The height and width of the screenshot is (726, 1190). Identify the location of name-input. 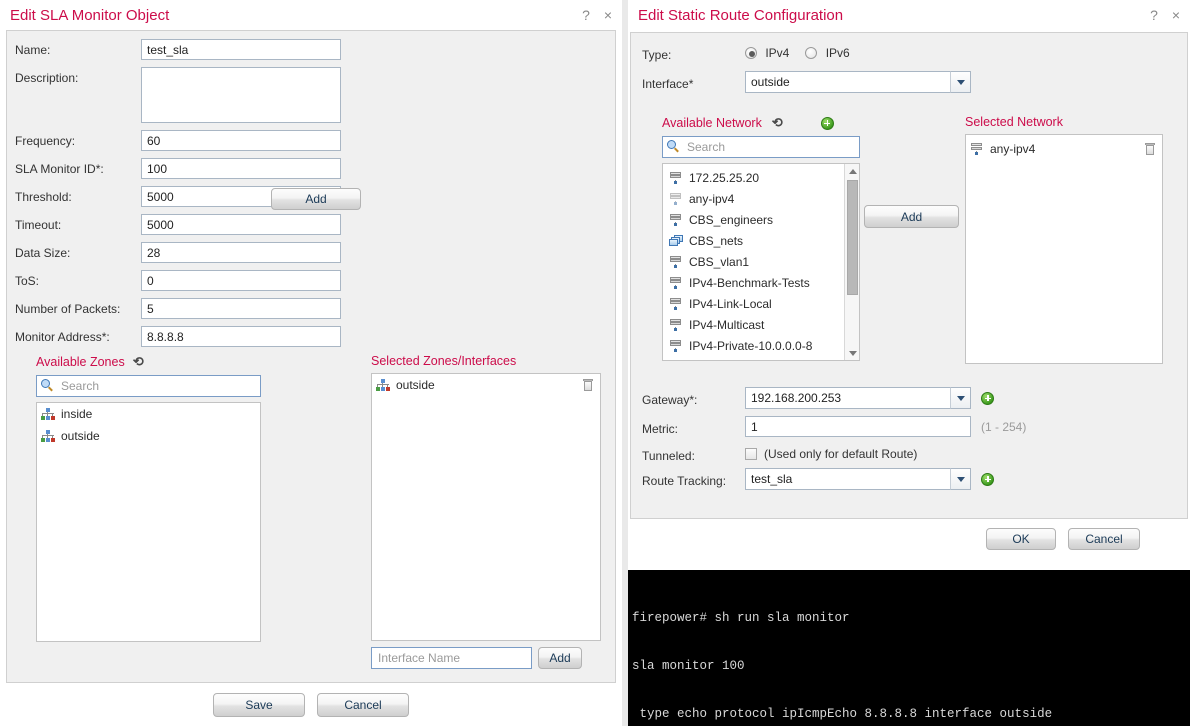
(241, 49).